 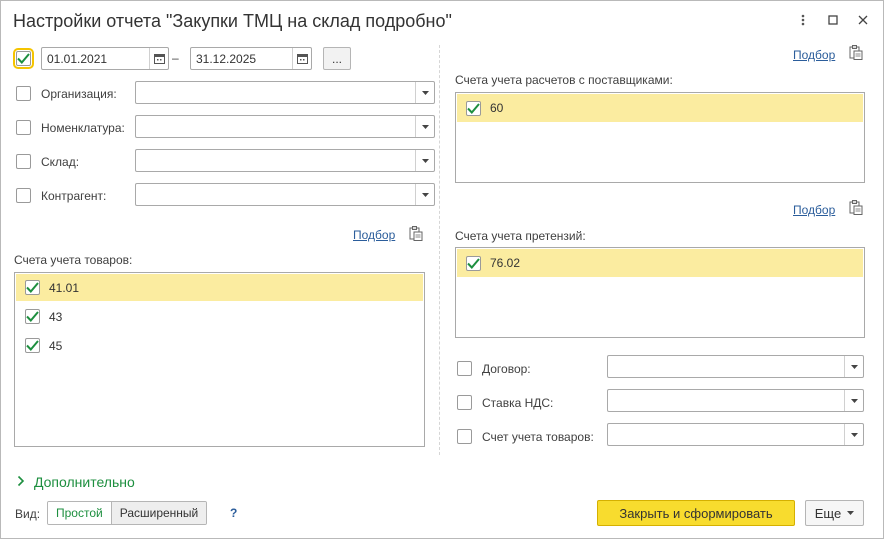 What do you see at coordinates (285, 160) in the screenshot?
I see `filter-field-warehouse` at bounding box center [285, 160].